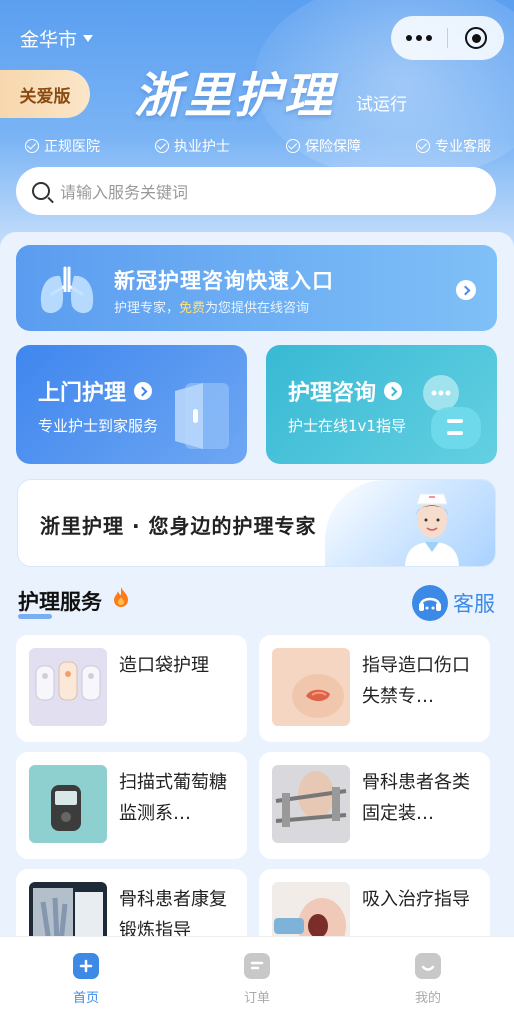 The height and width of the screenshot is (1024, 514). Describe the element at coordinates (72, 147) in the screenshot. I see `feature-label: 正规医院` at that location.